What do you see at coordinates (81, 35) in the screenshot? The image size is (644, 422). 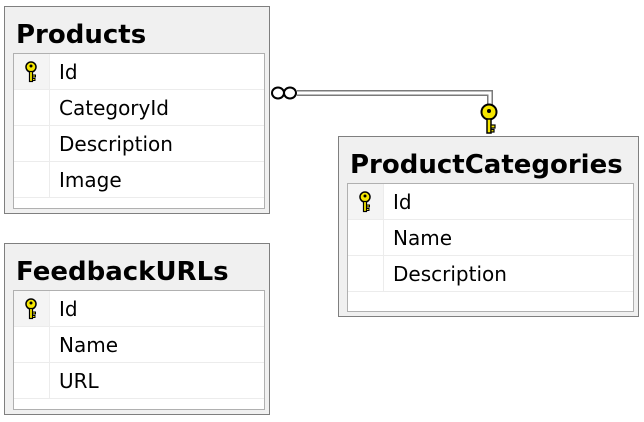 I see `table-title: Products` at bounding box center [81, 35].